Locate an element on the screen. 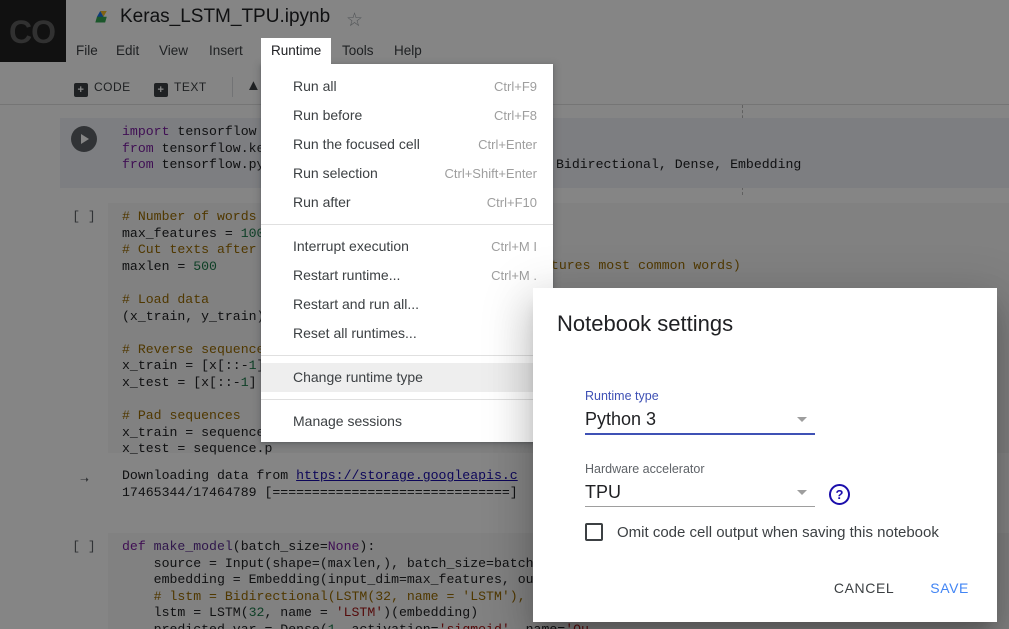 The width and height of the screenshot is (1009, 629). menu-item-run-selection-accel: Ctrl+Shift+Enter is located at coordinates (491, 173).